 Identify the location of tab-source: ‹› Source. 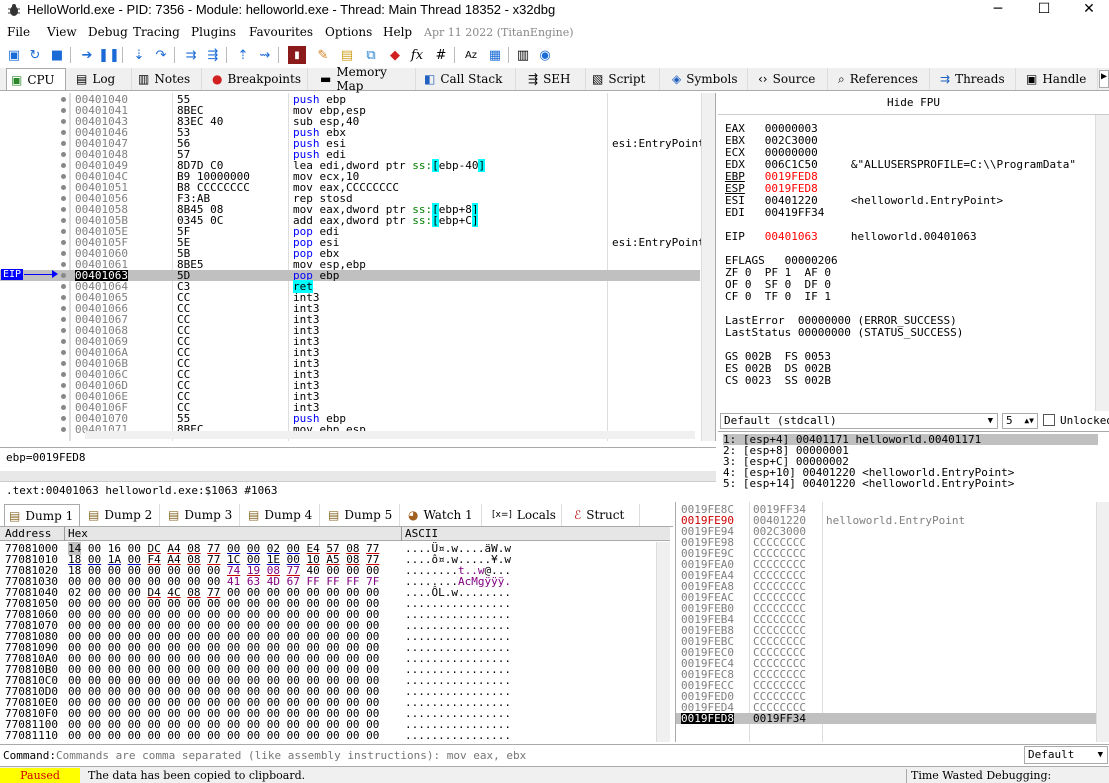
(791, 79).